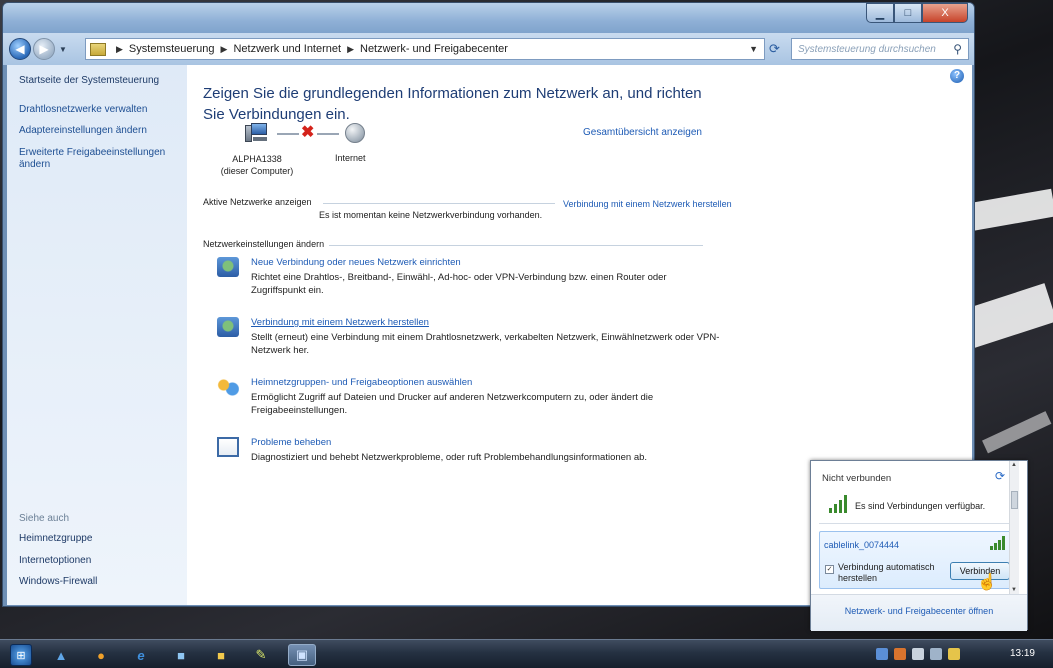 The height and width of the screenshot is (668, 1053). I want to click on pc-base, so click(260, 139).